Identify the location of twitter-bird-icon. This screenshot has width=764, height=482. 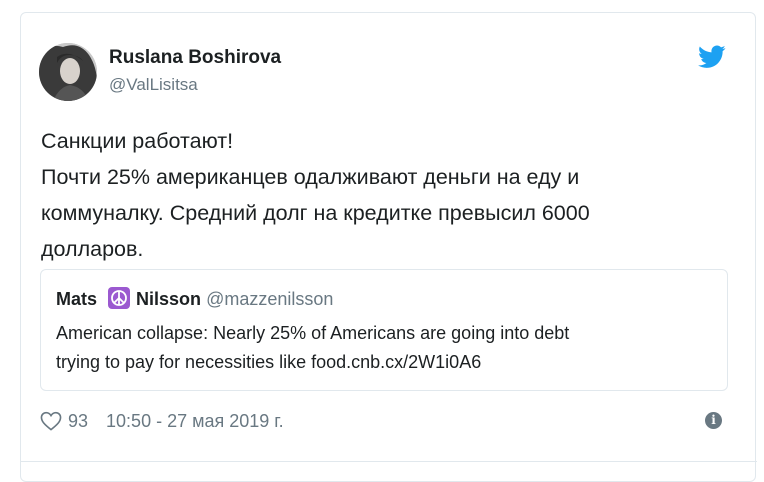
(712, 57).